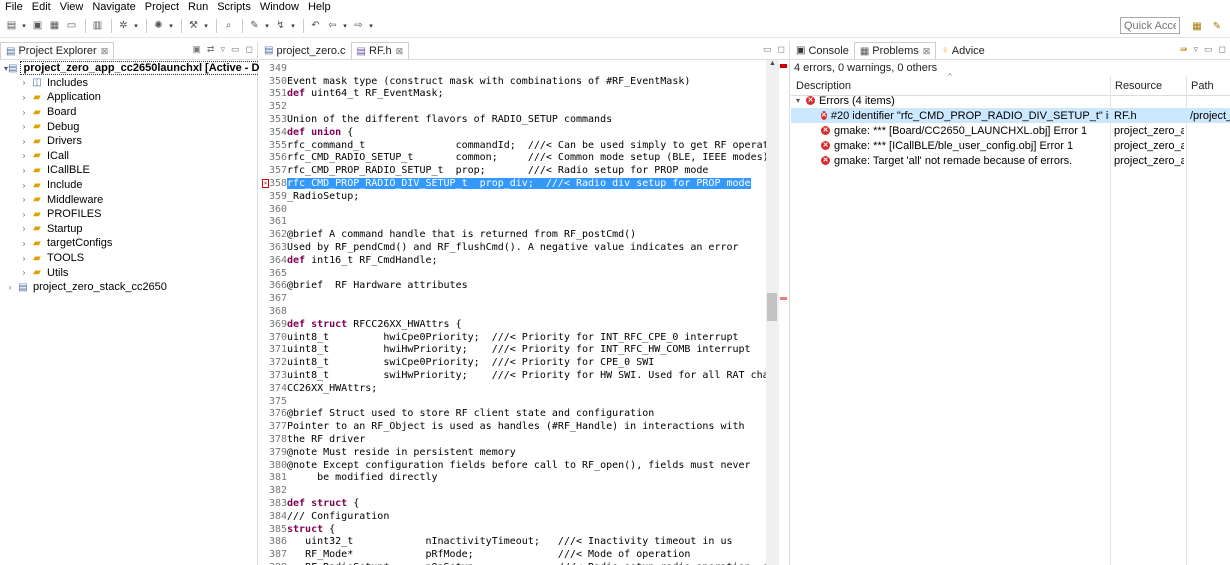 Image resolution: width=1230 pixels, height=565 pixels. Describe the element at coordinates (1150, 25) in the screenshot. I see `quick-access-input` at that location.